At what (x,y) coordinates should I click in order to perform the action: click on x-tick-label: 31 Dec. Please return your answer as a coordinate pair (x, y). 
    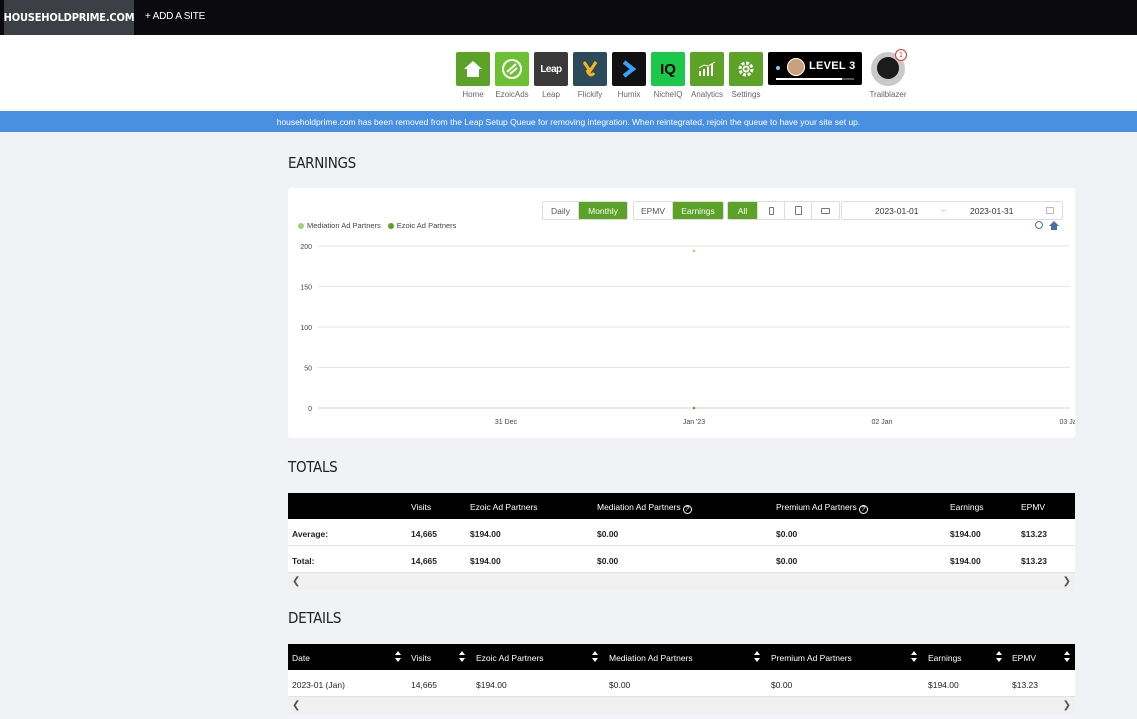
    Looking at the image, I should click on (506, 422).